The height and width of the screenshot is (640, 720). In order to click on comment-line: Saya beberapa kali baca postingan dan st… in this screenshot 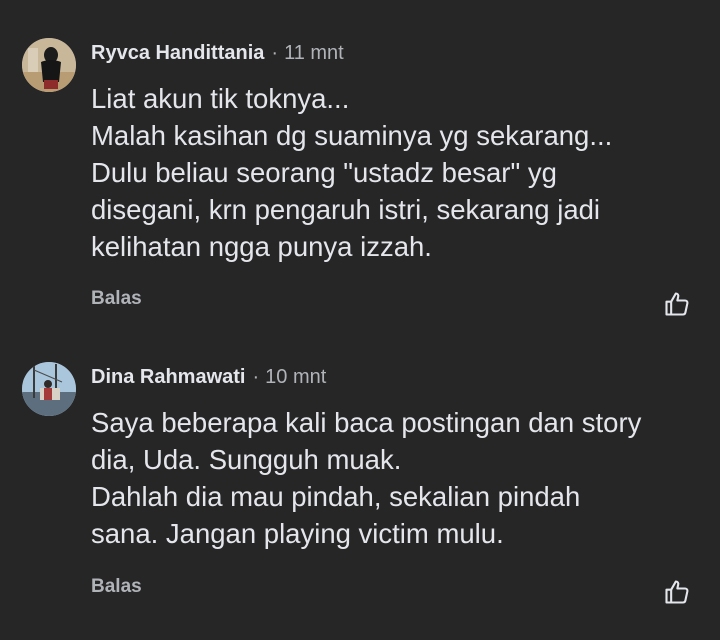, I will do `click(366, 422)`.